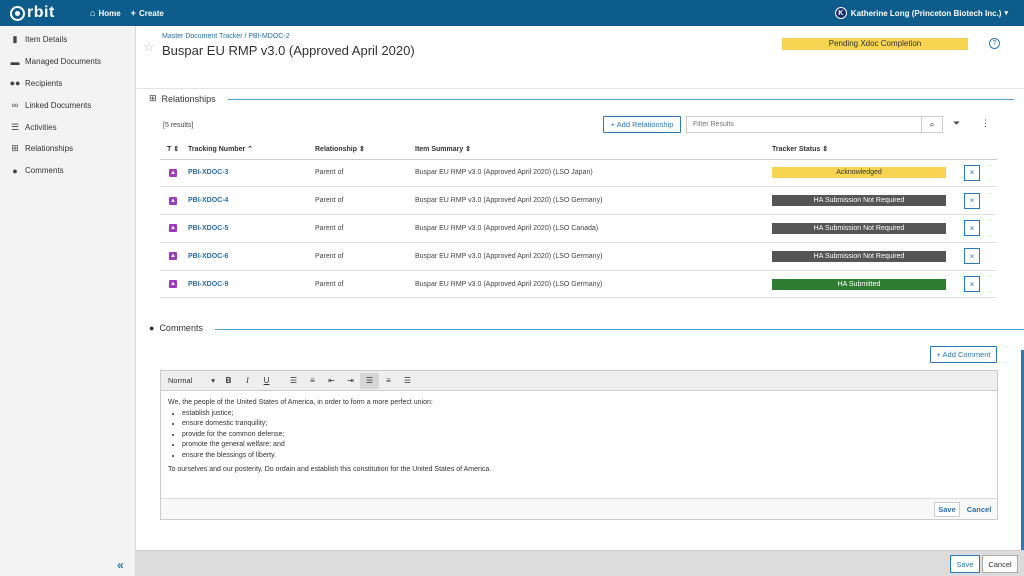 Image resolution: width=1024 pixels, height=576 pixels. Describe the element at coordinates (67, 171) in the screenshot. I see `sidebar-item-comments: ● Comments` at that location.